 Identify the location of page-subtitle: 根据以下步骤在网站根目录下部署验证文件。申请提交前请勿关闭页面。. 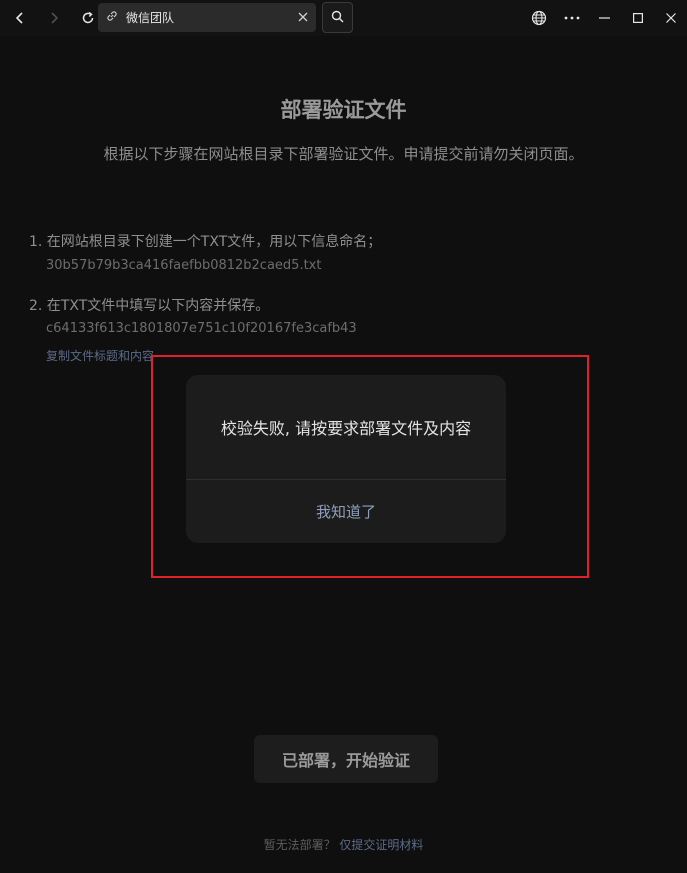
(343, 154).